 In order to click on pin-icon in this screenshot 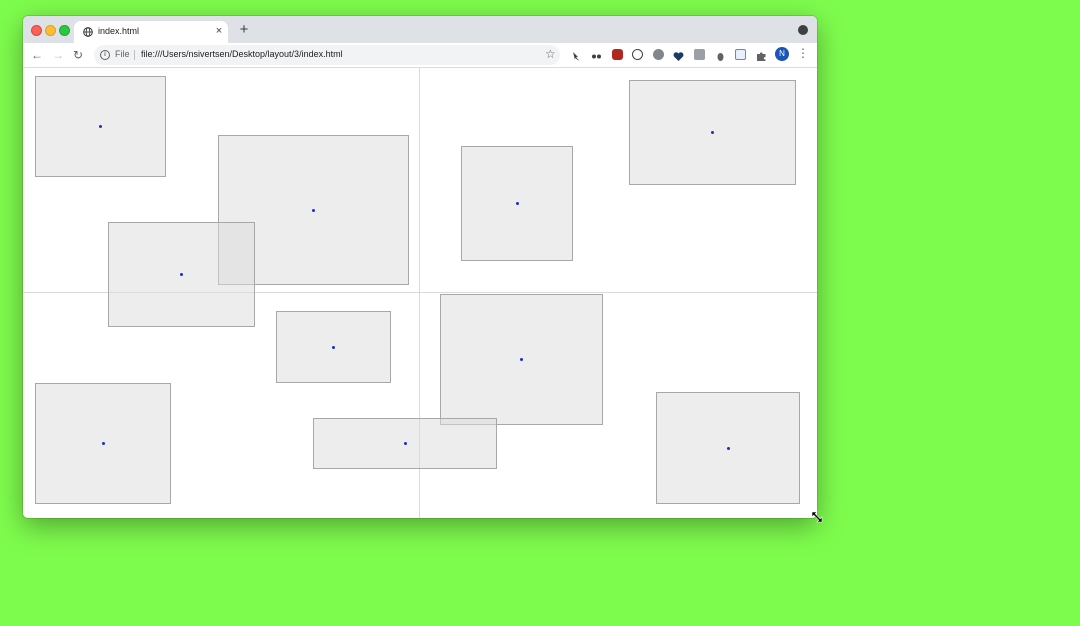, I will do `click(575, 55)`.